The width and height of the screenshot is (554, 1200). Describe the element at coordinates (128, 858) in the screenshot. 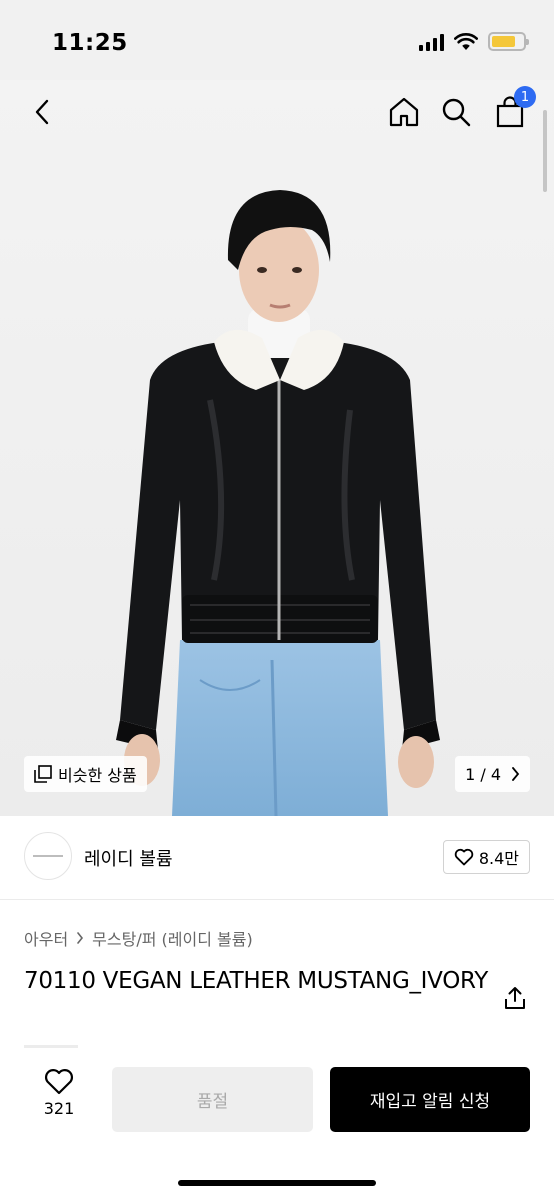

I see `brand-name: 레이디 볼륨` at that location.